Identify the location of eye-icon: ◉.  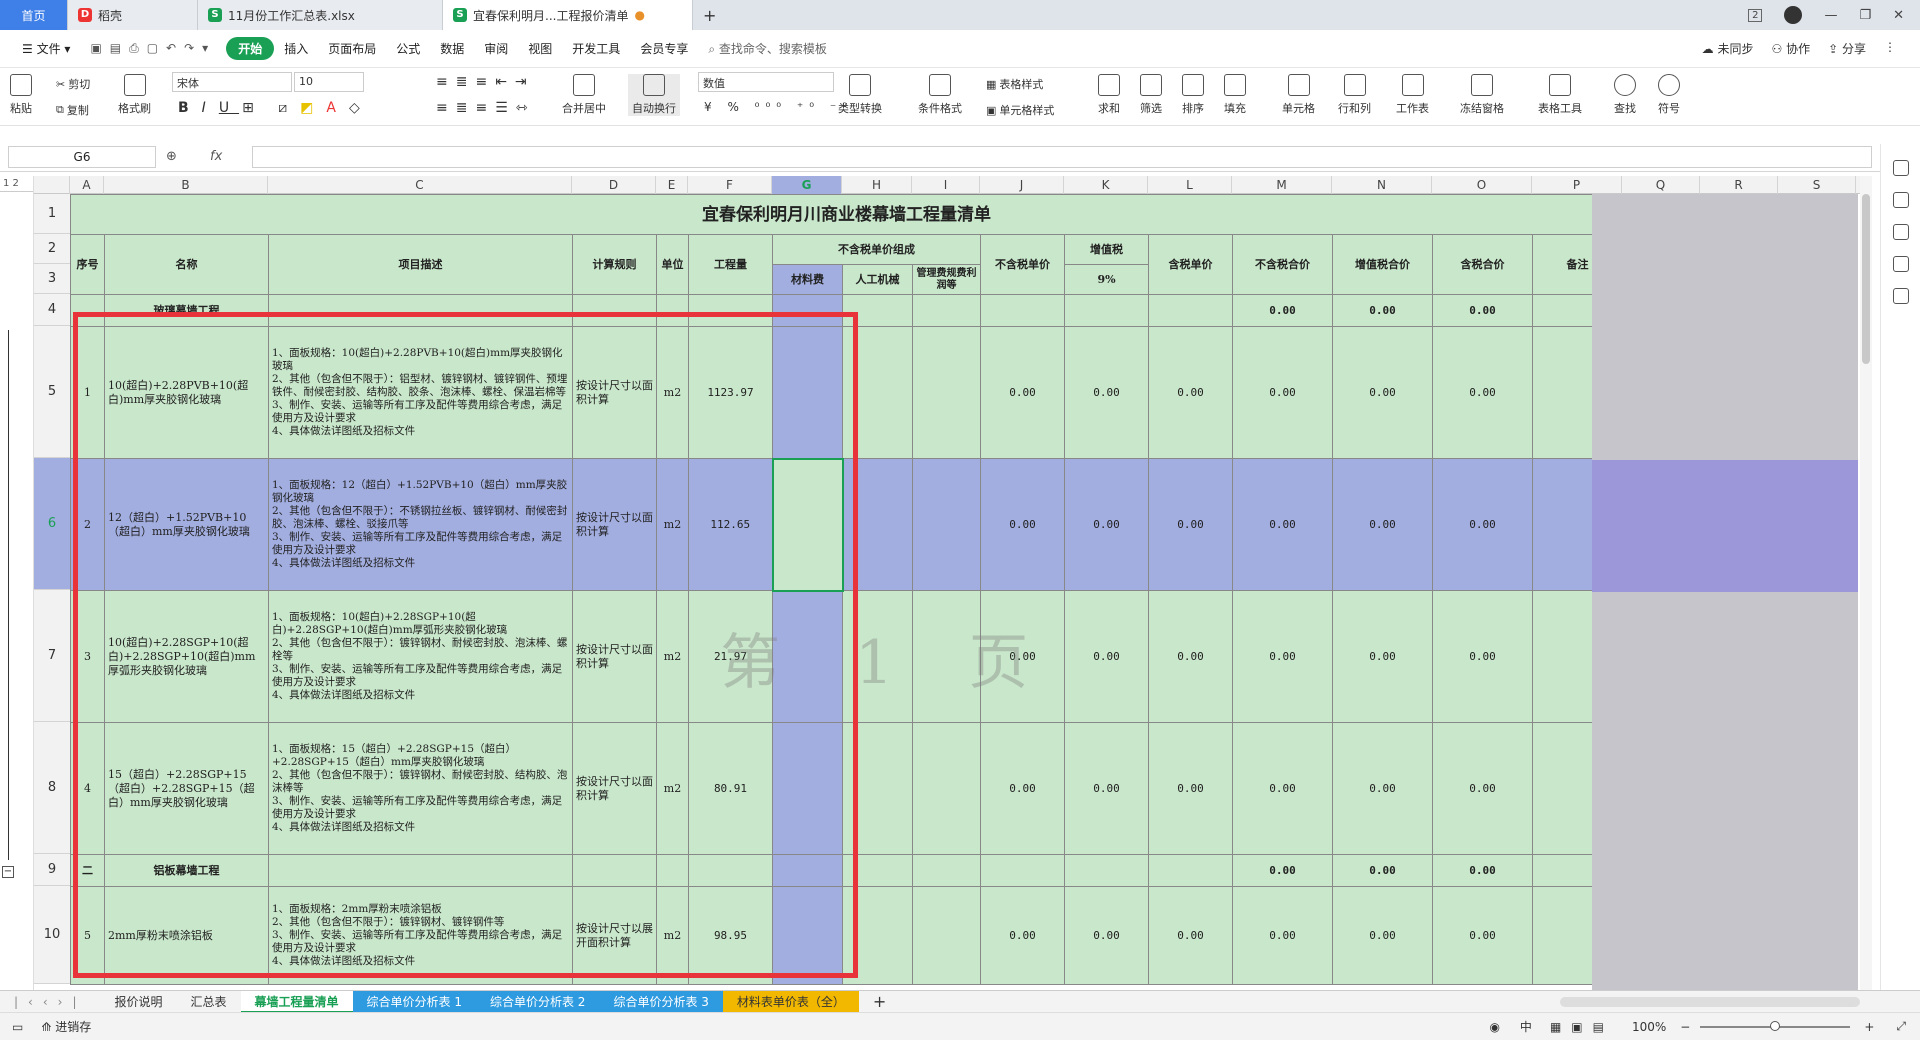
(1494, 1027).